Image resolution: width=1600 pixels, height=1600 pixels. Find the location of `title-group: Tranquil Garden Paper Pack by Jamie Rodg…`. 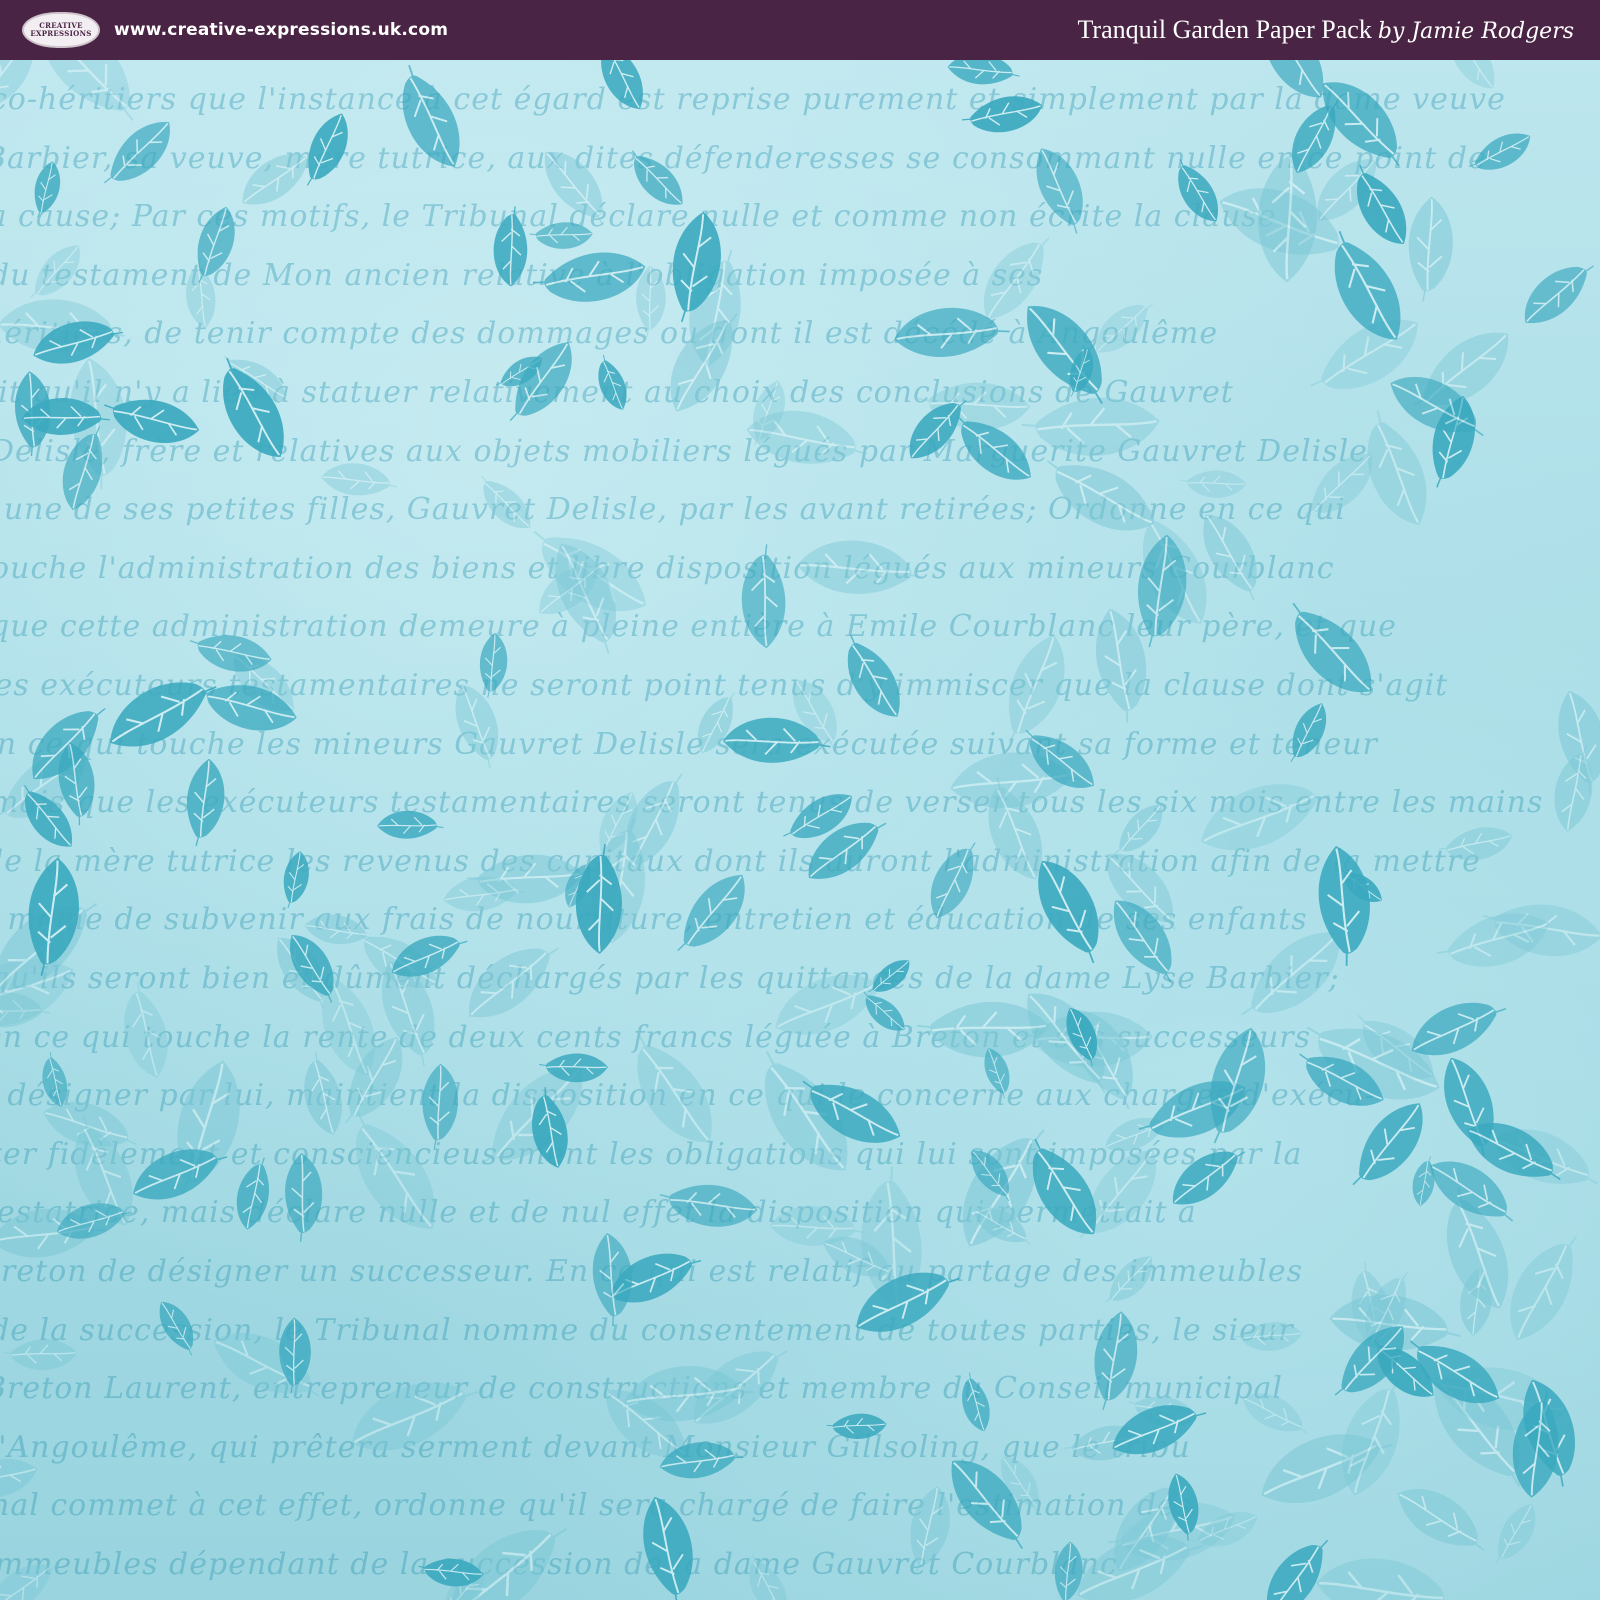

title-group: Tranquil Garden Paper Pack by Jamie Rodg… is located at coordinates (1325, 30).